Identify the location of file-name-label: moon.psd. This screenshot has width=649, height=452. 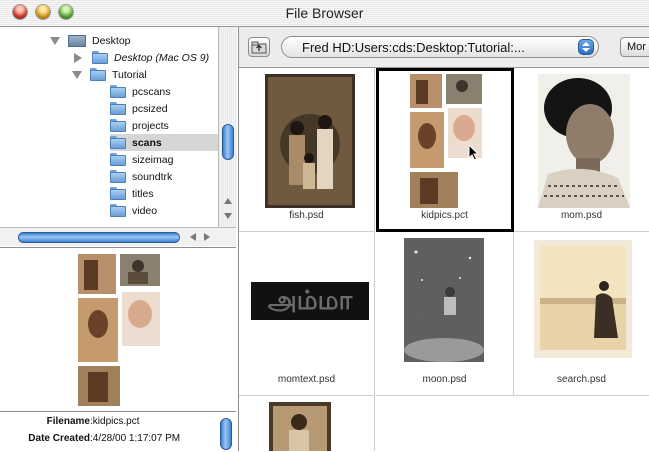
(444, 379).